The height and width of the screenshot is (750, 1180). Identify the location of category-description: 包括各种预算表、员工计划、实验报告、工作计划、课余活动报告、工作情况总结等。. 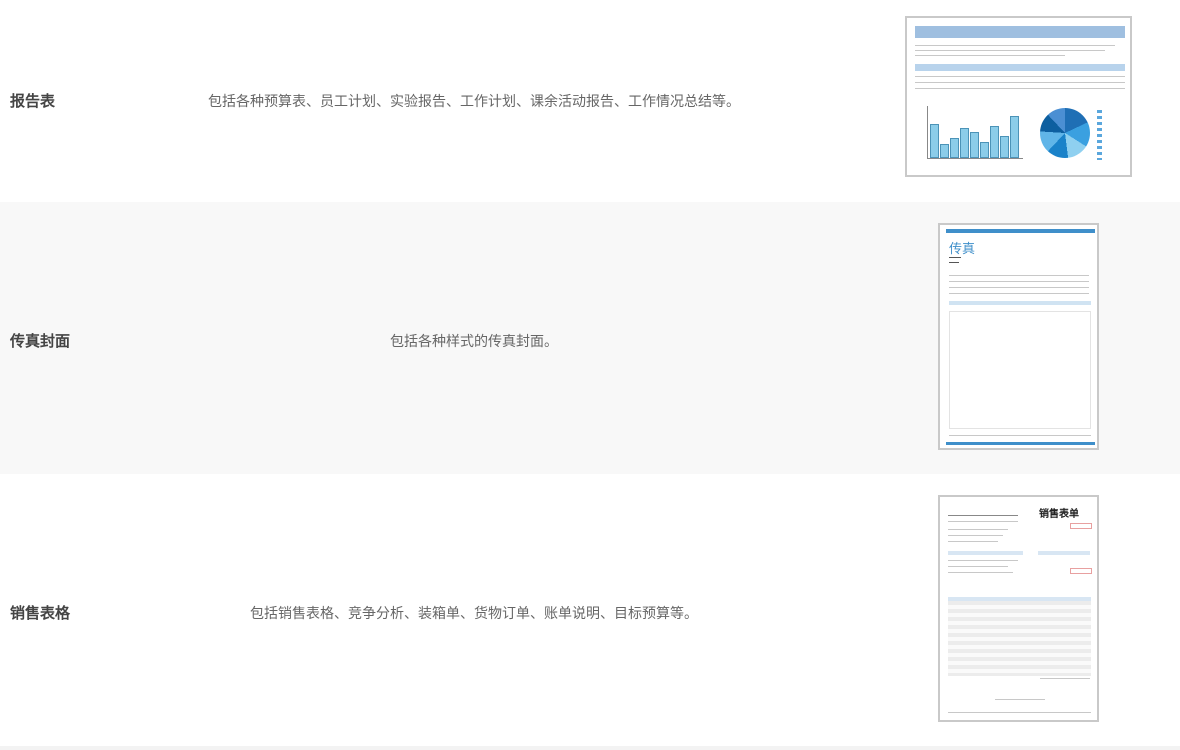
(474, 102).